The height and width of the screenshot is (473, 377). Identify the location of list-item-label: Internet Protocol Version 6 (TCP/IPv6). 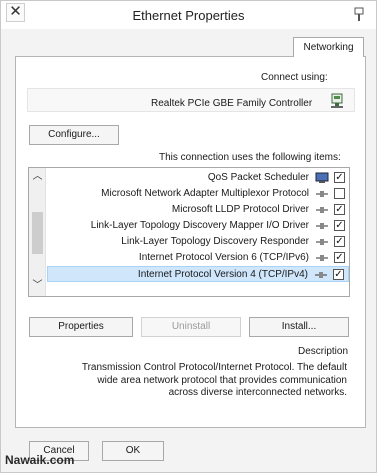
(223, 257).